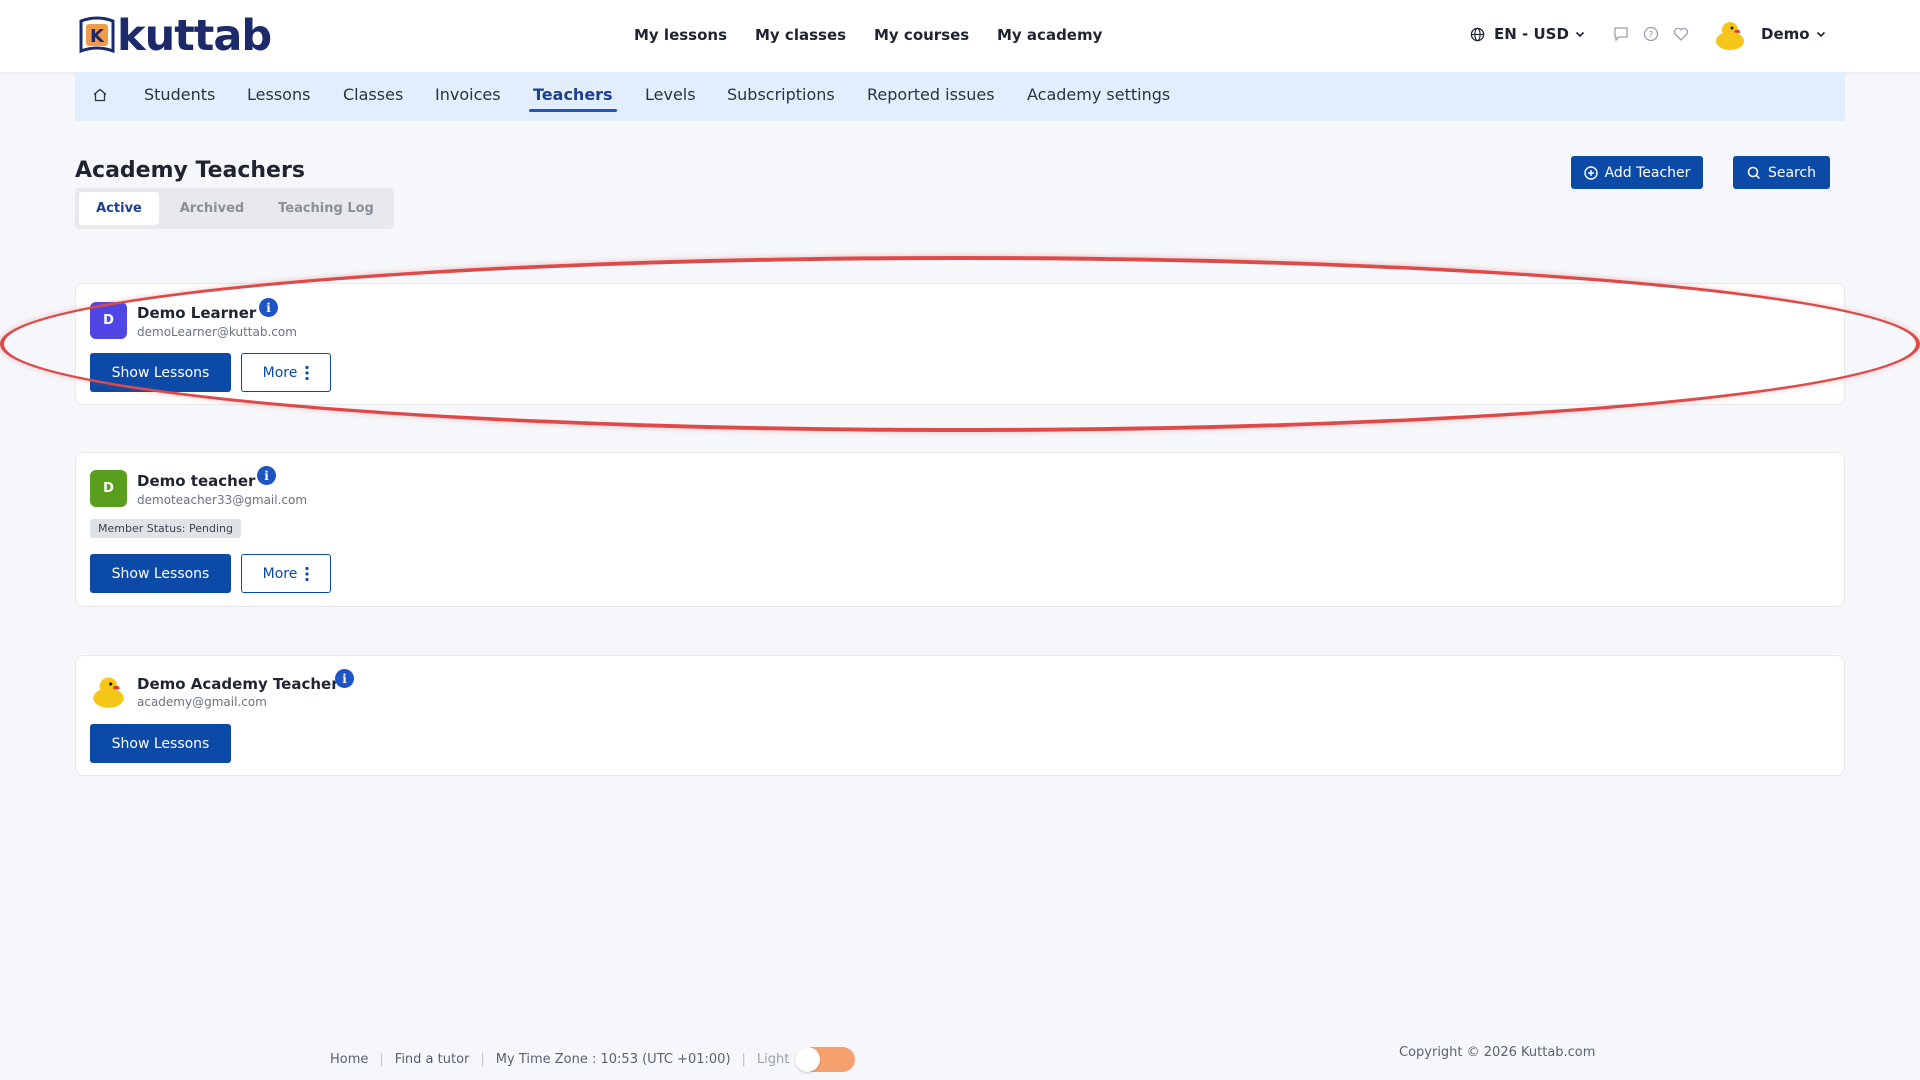  What do you see at coordinates (238, 684) in the screenshot?
I see `teacher-name: Demo Academy Teacher` at bounding box center [238, 684].